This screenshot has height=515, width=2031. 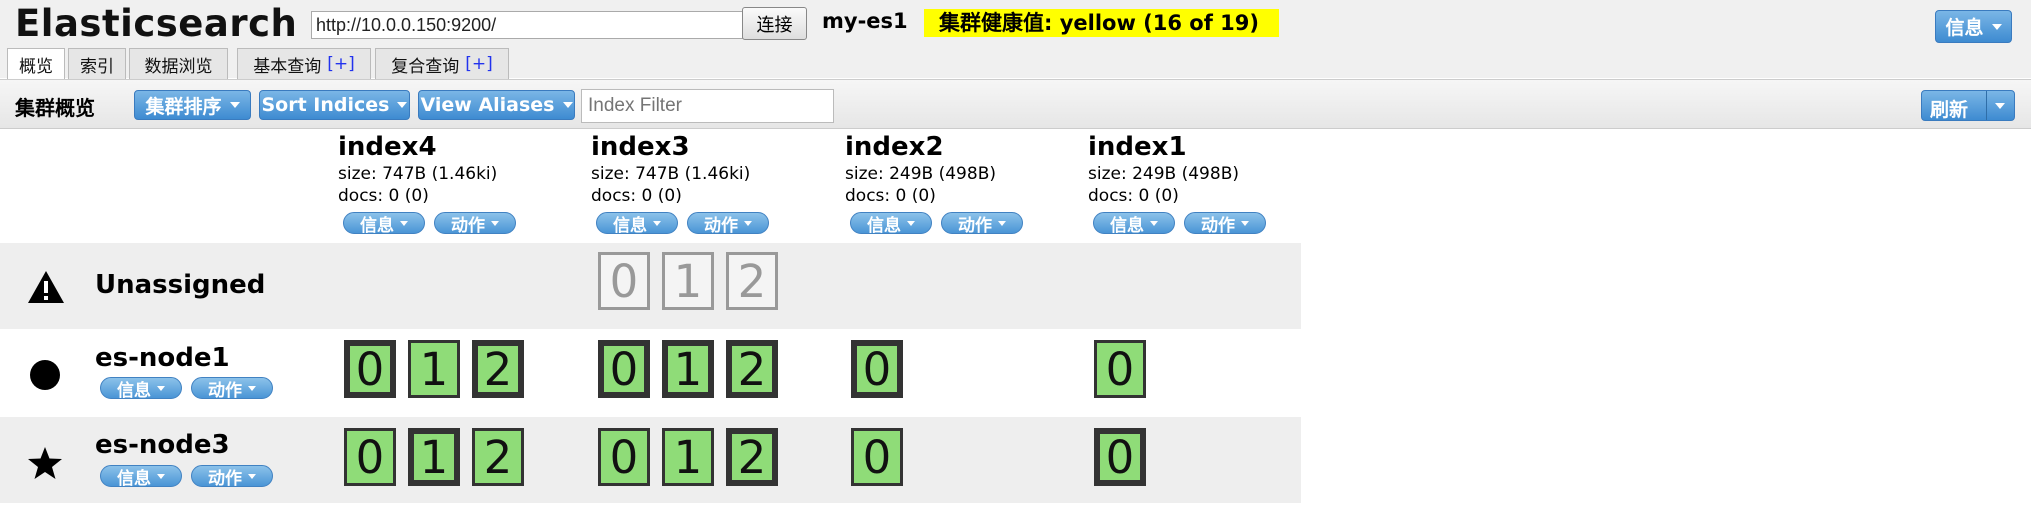 What do you see at coordinates (55, 108) in the screenshot?
I see `toolbar-title: 集群概览` at bounding box center [55, 108].